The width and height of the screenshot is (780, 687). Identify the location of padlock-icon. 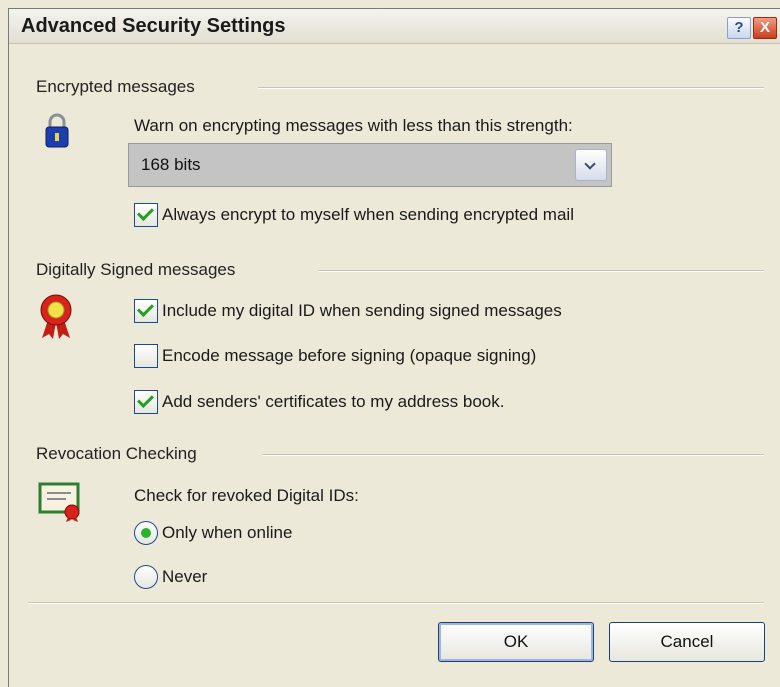
(57, 130).